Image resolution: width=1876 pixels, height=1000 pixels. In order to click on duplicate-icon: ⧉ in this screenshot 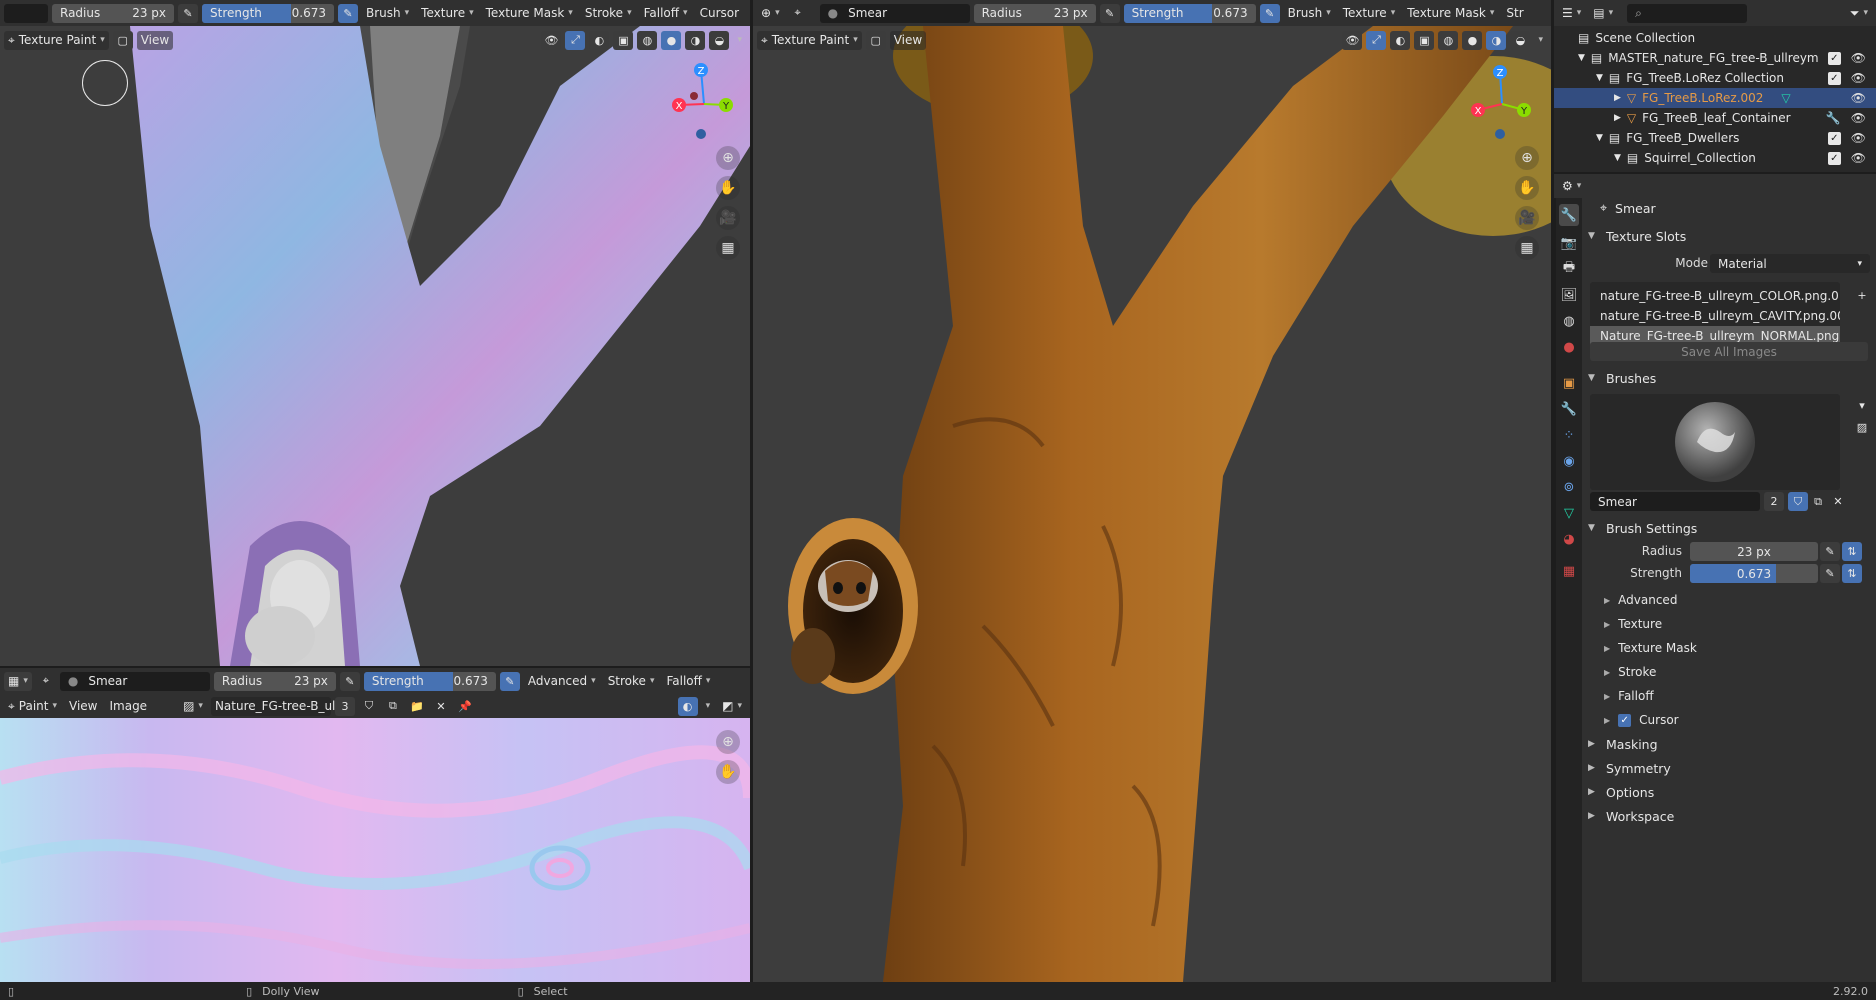, I will do `click(393, 706)`.